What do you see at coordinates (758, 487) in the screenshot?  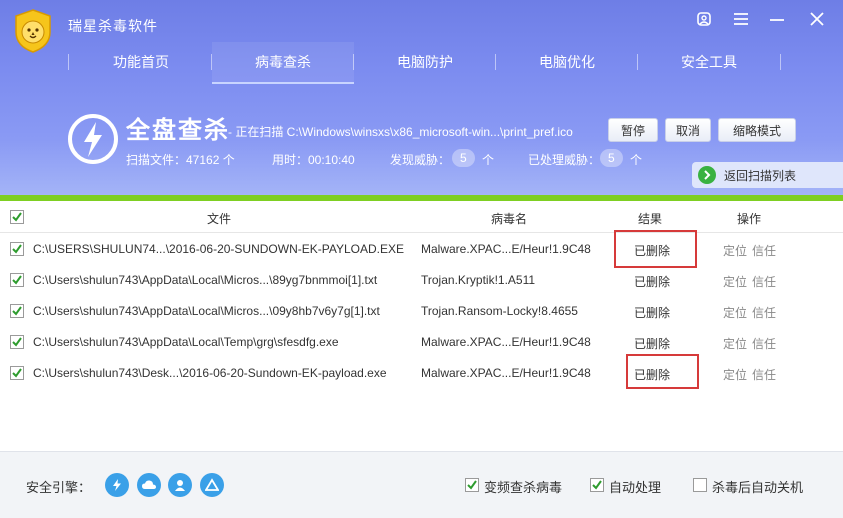 I see `auto-shutdown-label: 杀毒后自动关机` at bounding box center [758, 487].